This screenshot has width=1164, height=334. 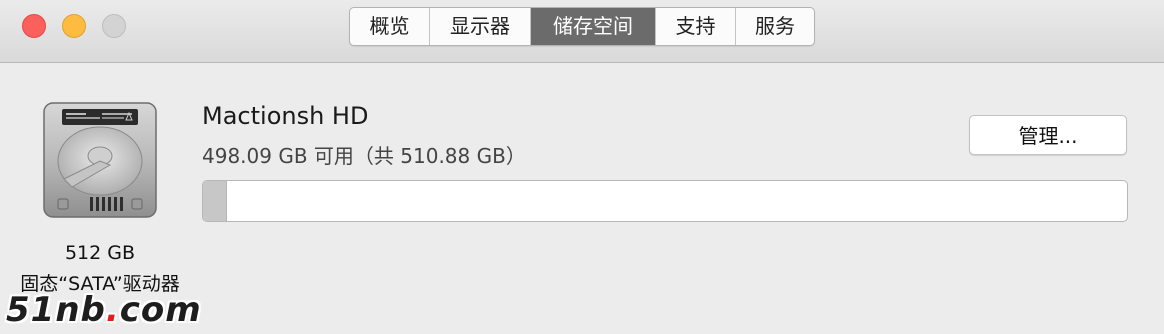 I want to click on watermark-prefix: 51nb, so click(x=56, y=310).